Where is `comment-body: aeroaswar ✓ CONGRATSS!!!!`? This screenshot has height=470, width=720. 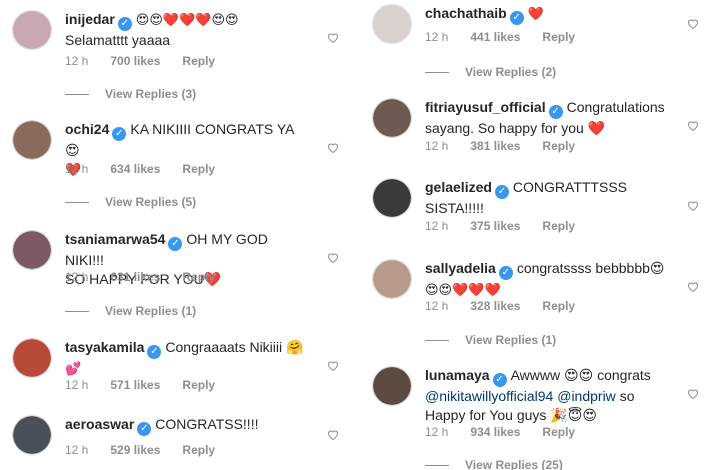 comment-body: aeroaswar ✓ CONGRATSS!!!! is located at coordinates (185, 425).